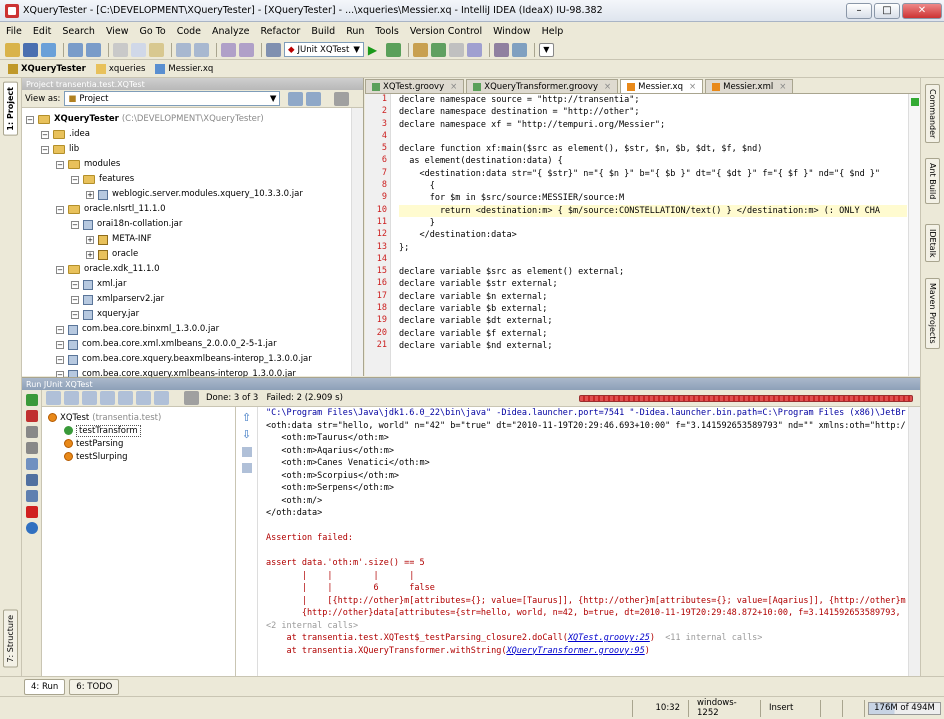 The image size is (944, 719). I want to click on code-line: }, so click(653, 223).